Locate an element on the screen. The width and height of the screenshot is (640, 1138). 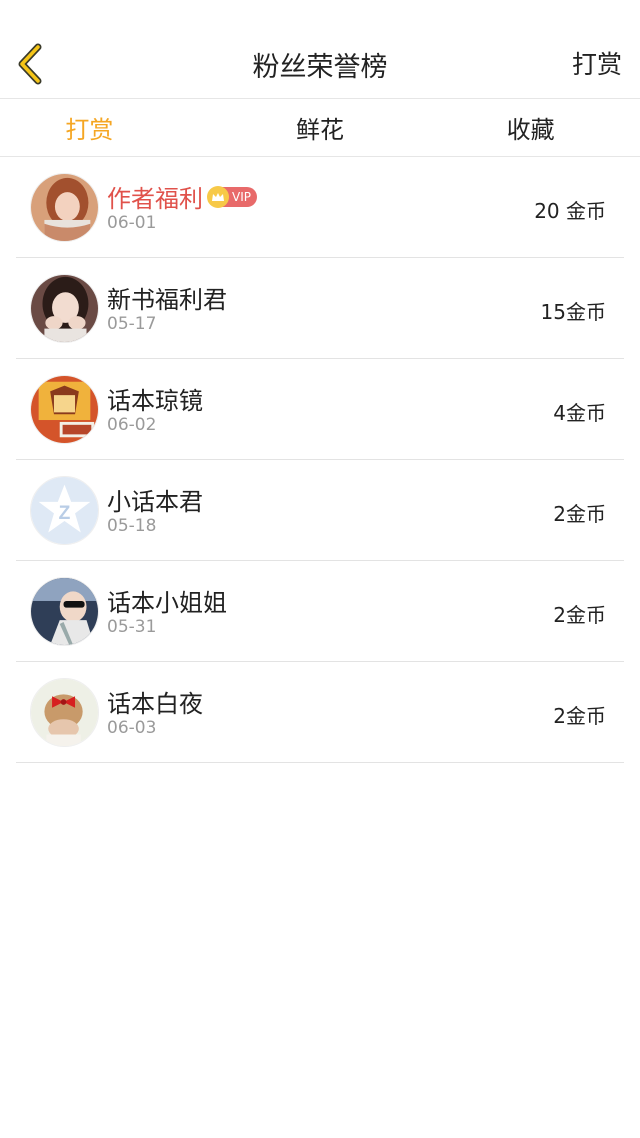
svg-text: Z is located at coordinates (65, 513).